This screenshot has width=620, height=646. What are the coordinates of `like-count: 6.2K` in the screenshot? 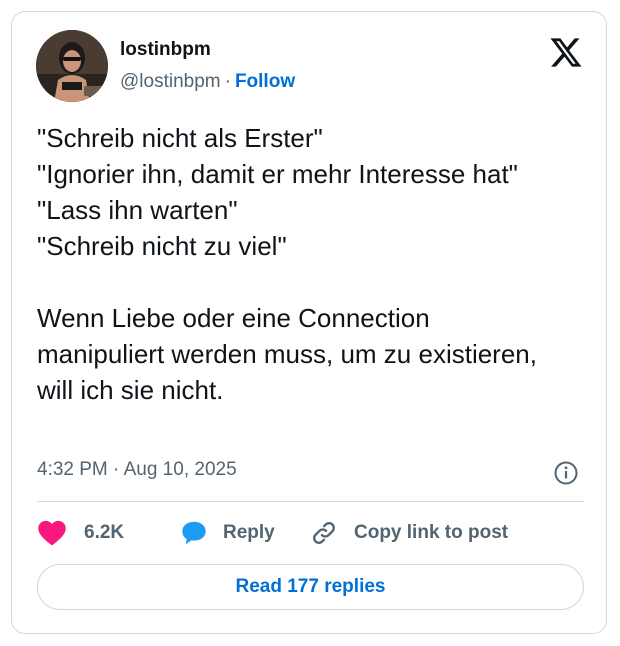 It's located at (104, 532).